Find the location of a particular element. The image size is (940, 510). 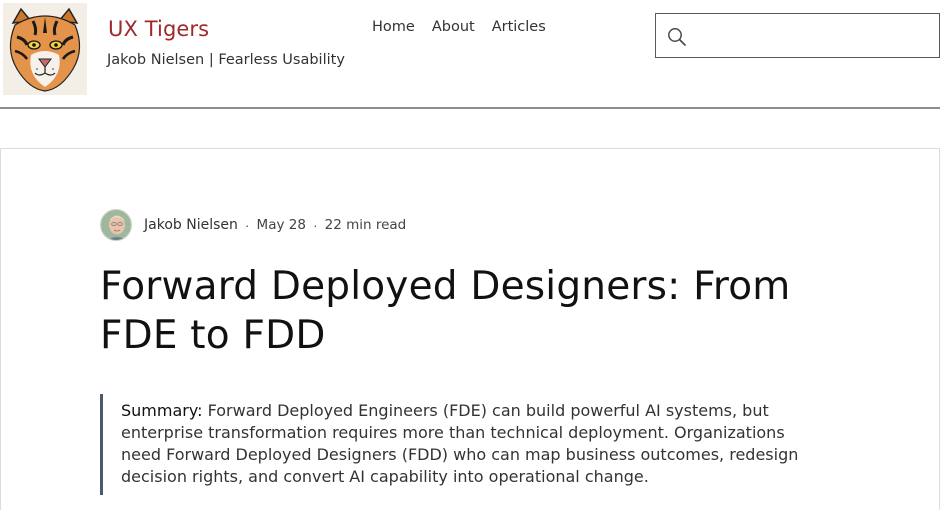

site-title: UX Tigers is located at coordinates (158, 29).